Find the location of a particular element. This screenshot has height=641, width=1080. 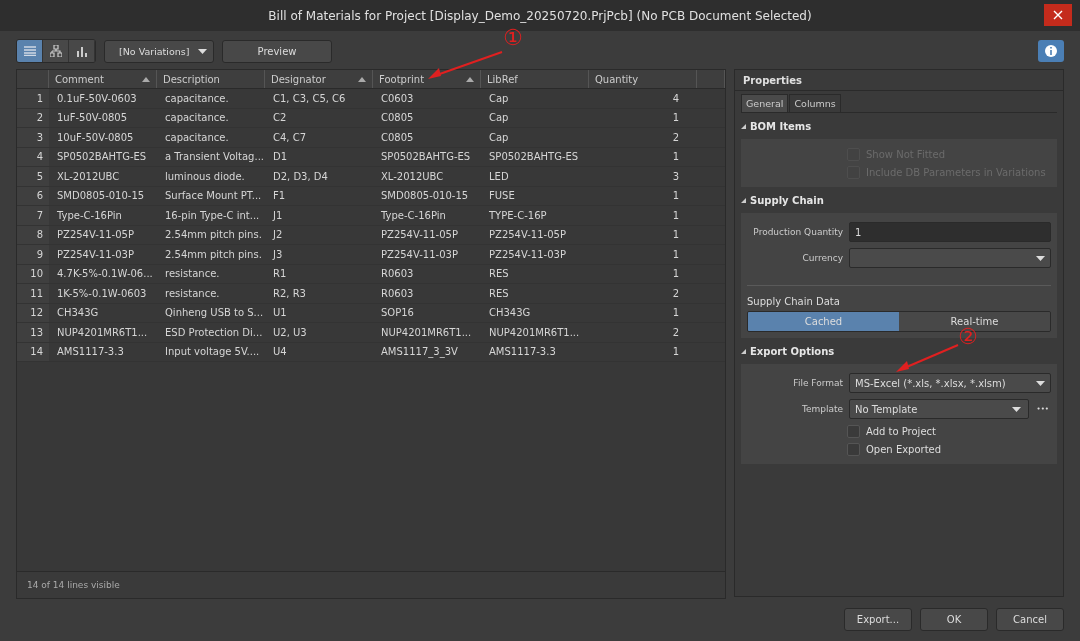

table-cell-text: C4, C7 is located at coordinates (290, 137).